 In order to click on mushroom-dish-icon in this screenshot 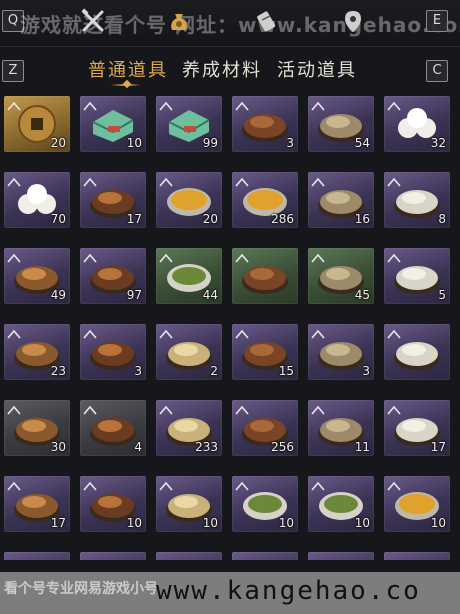, I will do `click(265, 276)`.